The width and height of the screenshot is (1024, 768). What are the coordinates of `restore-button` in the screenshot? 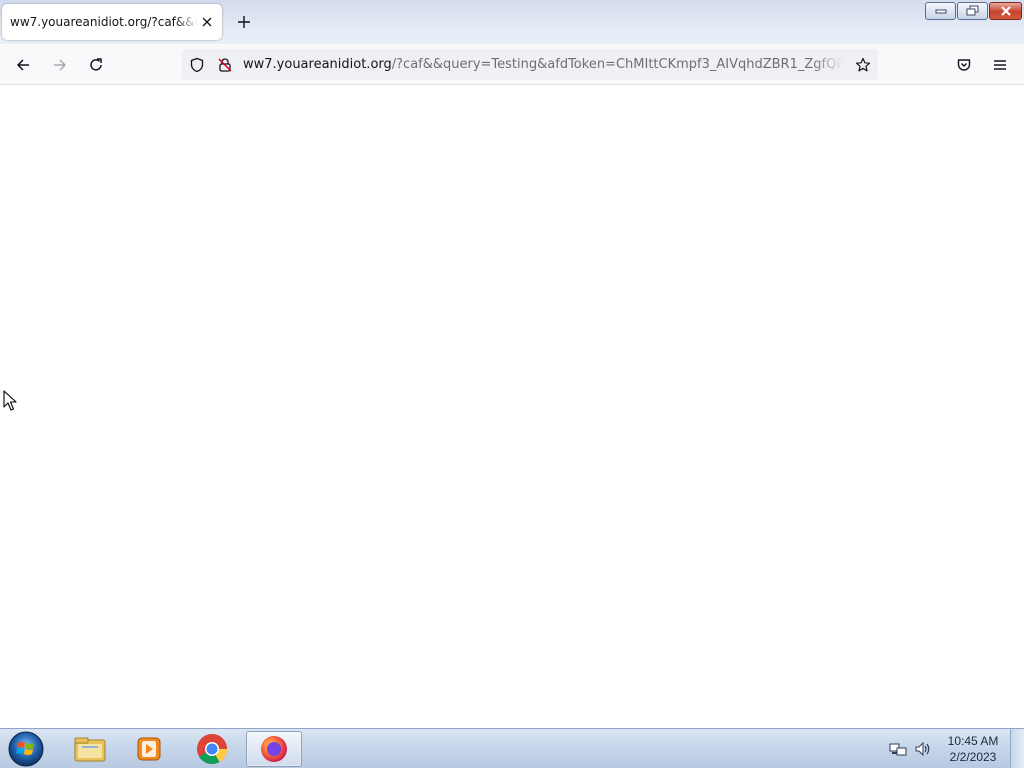 It's located at (972, 11).